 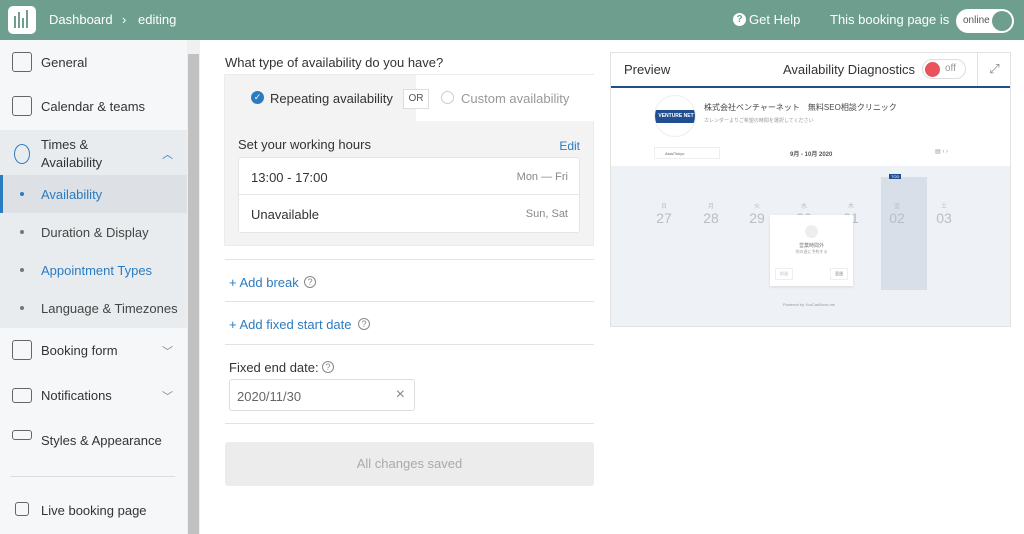 What do you see at coordinates (22, 62) in the screenshot?
I see `id-card-icon` at bounding box center [22, 62].